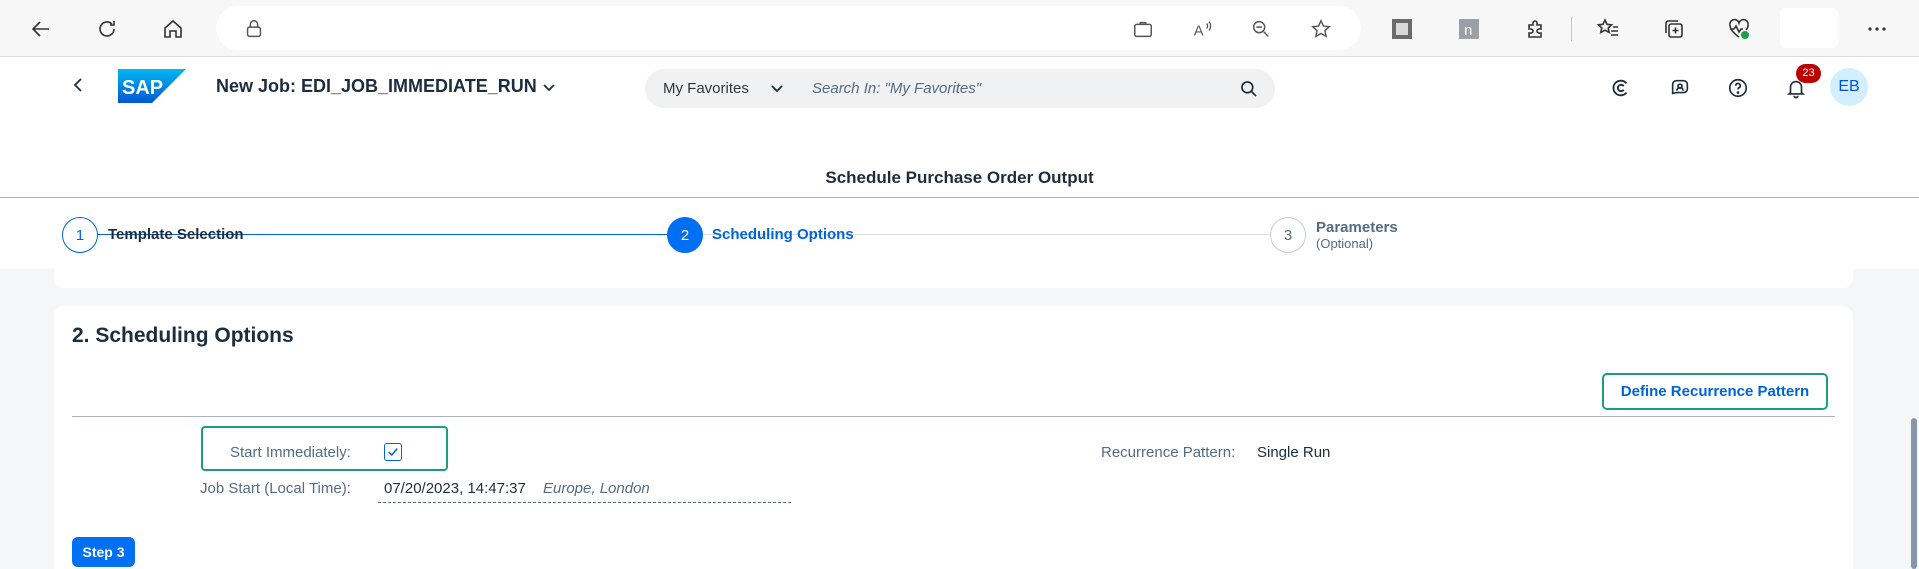  I want to click on wizard-step-3-sublabel: (Optional), so click(1345, 243).